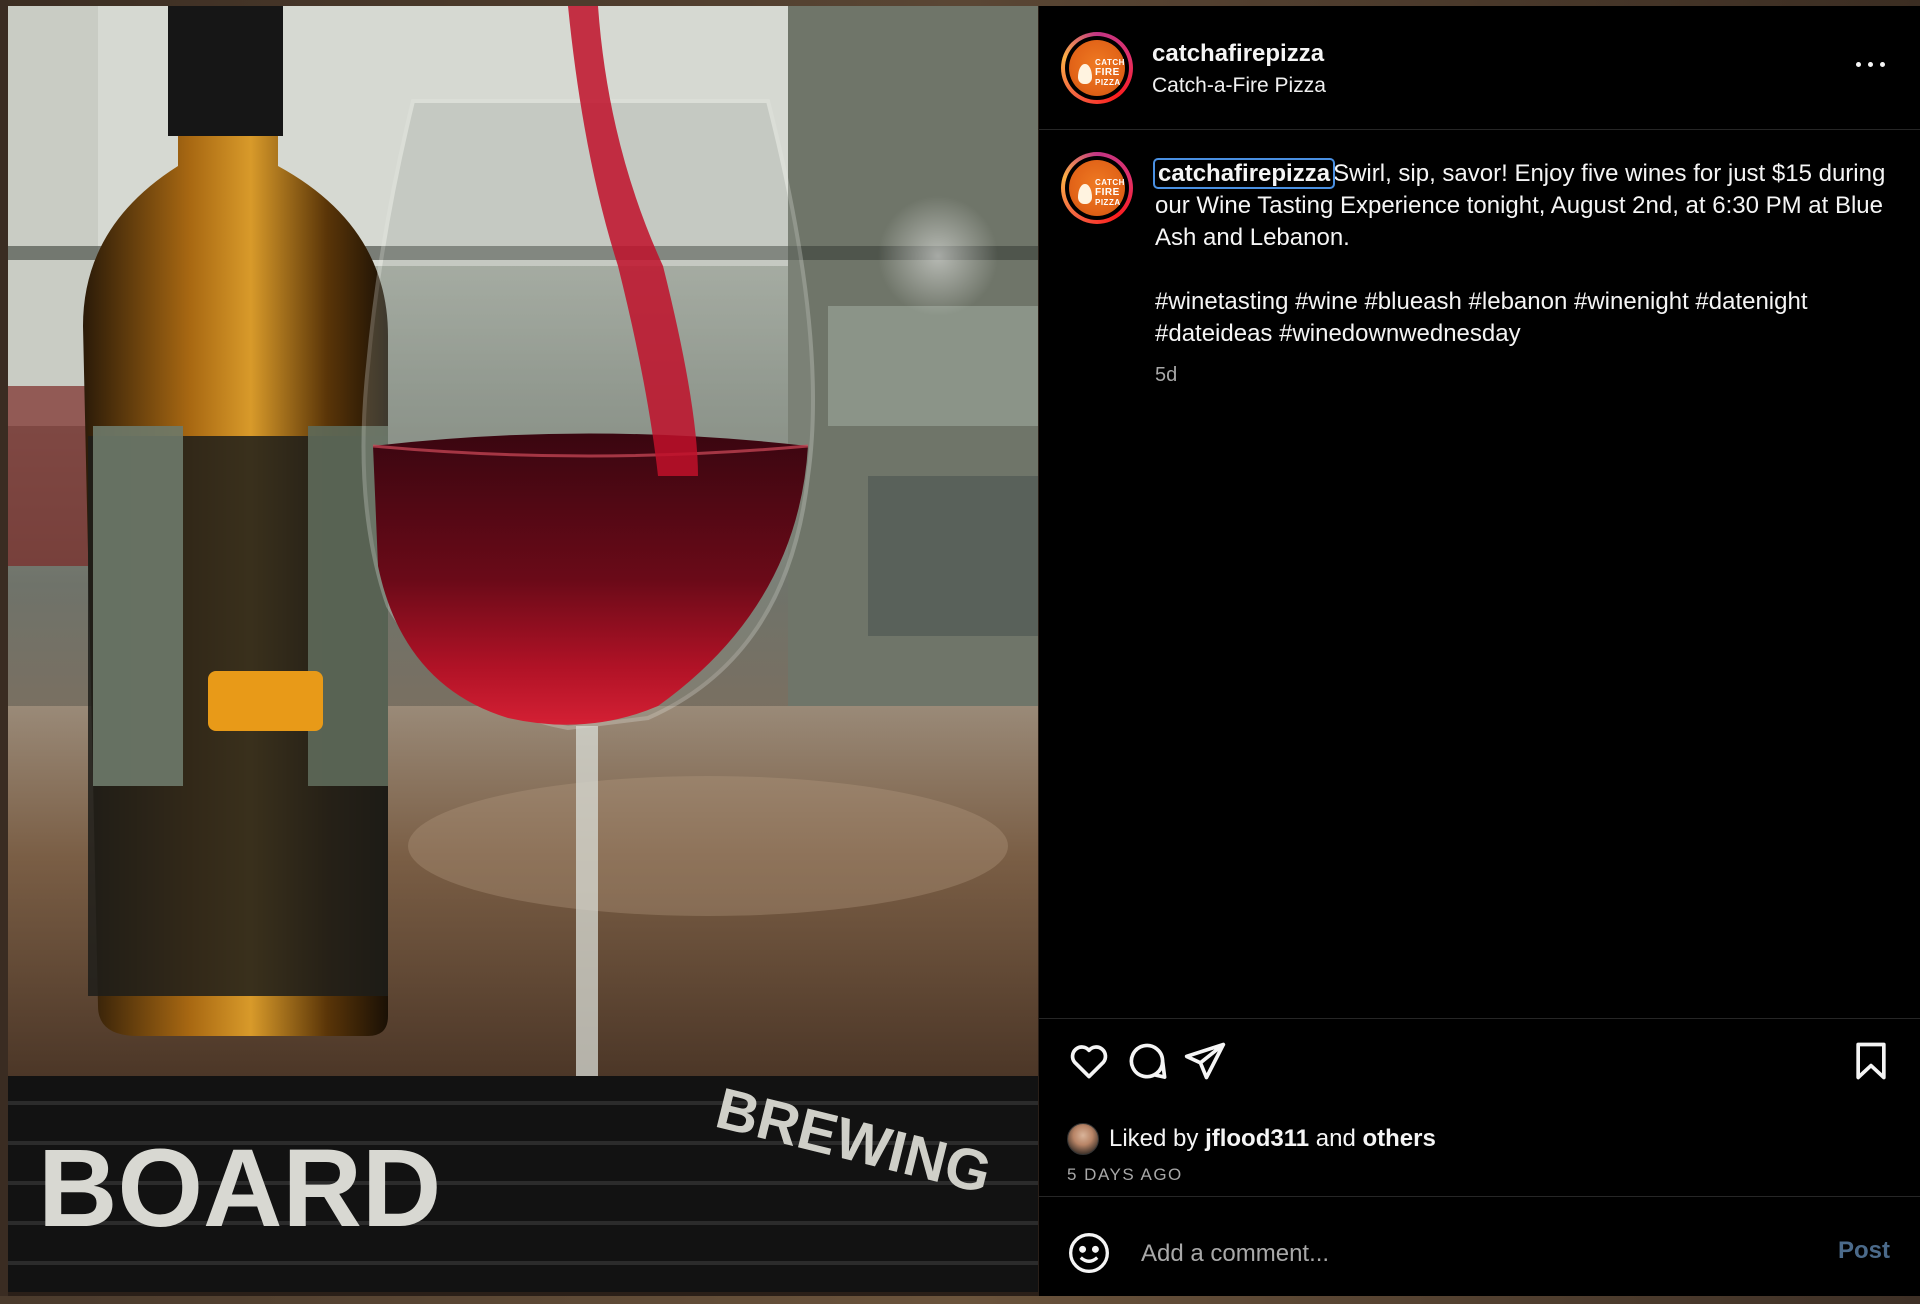  Describe the element at coordinates (1239, 85) in the screenshot. I see `author-display-name: Catch-a-Fire Pizza` at that location.